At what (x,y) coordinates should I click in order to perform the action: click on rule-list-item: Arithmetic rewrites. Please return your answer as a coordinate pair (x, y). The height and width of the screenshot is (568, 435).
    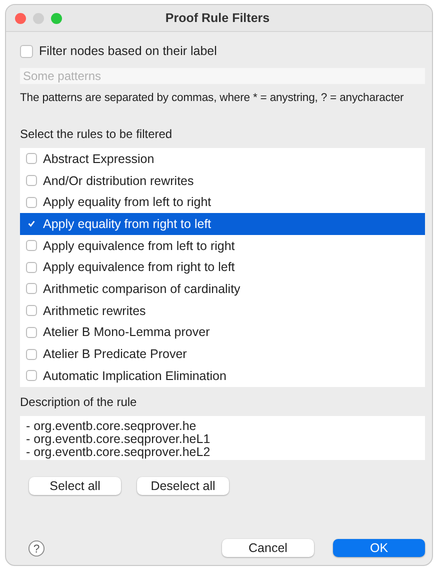
    Looking at the image, I should click on (222, 311).